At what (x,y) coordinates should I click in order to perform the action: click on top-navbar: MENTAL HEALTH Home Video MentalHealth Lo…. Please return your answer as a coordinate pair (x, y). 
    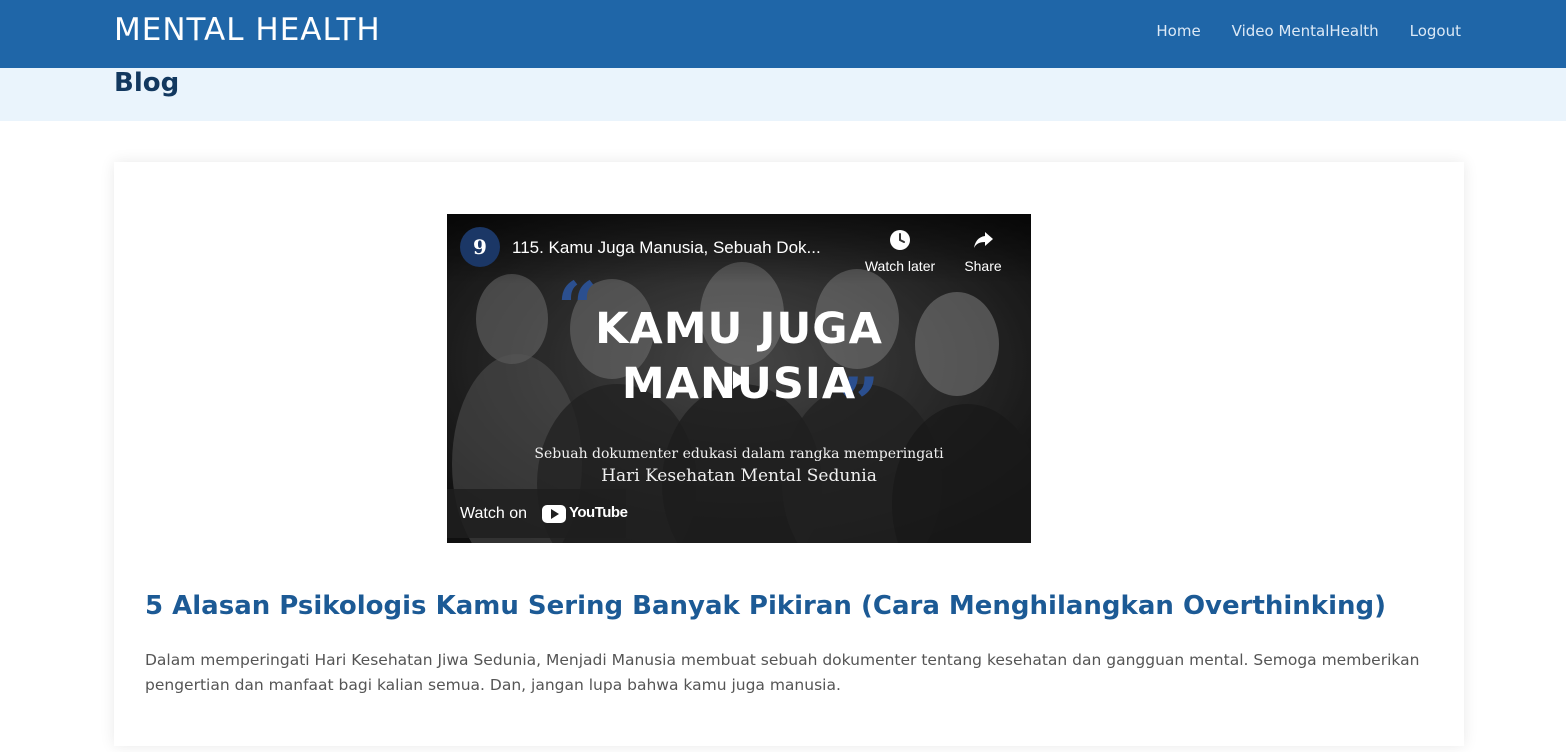
    Looking at the image, I should click on (783, 34).